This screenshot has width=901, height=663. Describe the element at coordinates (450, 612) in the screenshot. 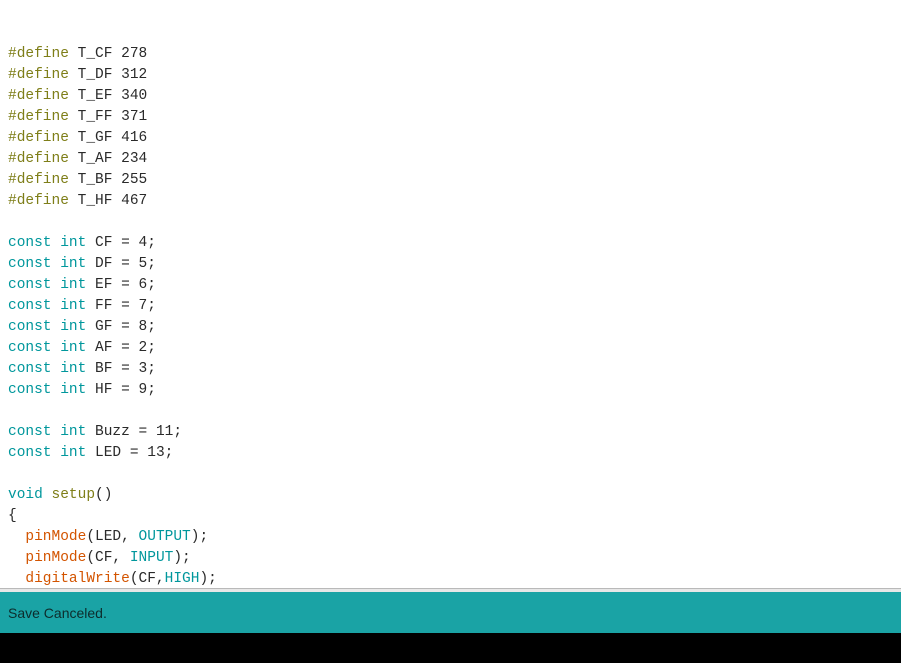

I see `status-bar: Save Canceled.` at that location.